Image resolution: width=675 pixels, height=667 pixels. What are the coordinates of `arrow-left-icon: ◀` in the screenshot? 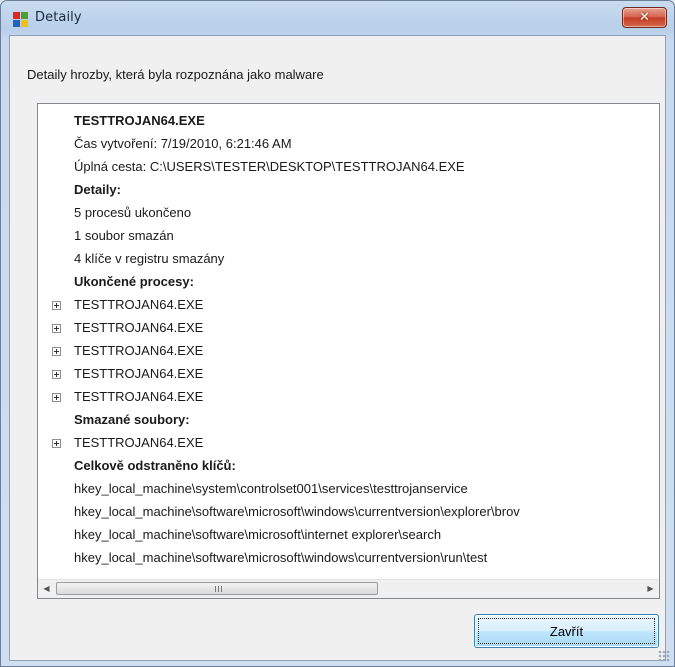 It's located at (46, 588).